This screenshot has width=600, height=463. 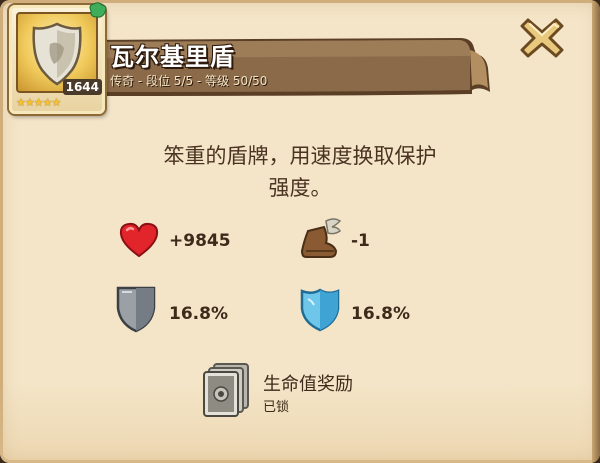 What do you see at coordinates (380, 314) in the screenshot?
I see `magic-armor-value: 16.8%` at bounding box center [380, 314].